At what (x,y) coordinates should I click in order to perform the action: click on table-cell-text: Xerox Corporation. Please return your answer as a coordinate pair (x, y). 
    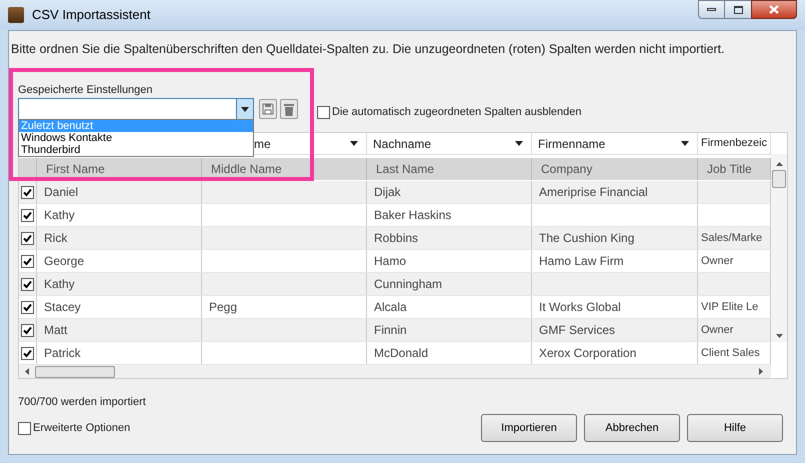
    Looking at the image, I should click on (587, 353).